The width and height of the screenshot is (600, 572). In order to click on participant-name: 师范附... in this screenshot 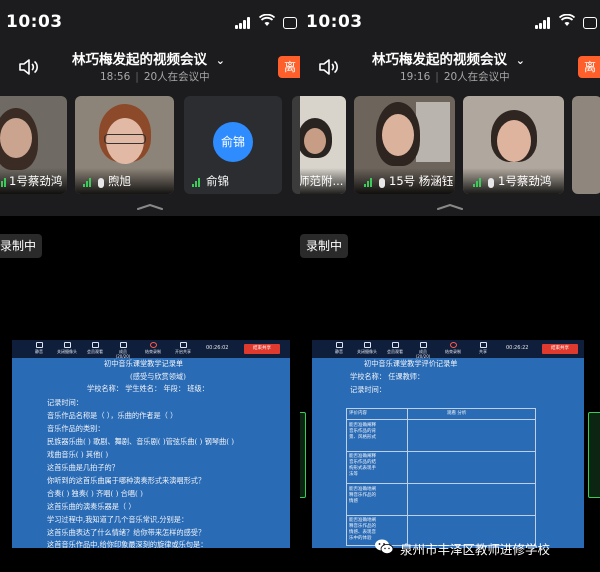, I will do `click(322, 181)`.